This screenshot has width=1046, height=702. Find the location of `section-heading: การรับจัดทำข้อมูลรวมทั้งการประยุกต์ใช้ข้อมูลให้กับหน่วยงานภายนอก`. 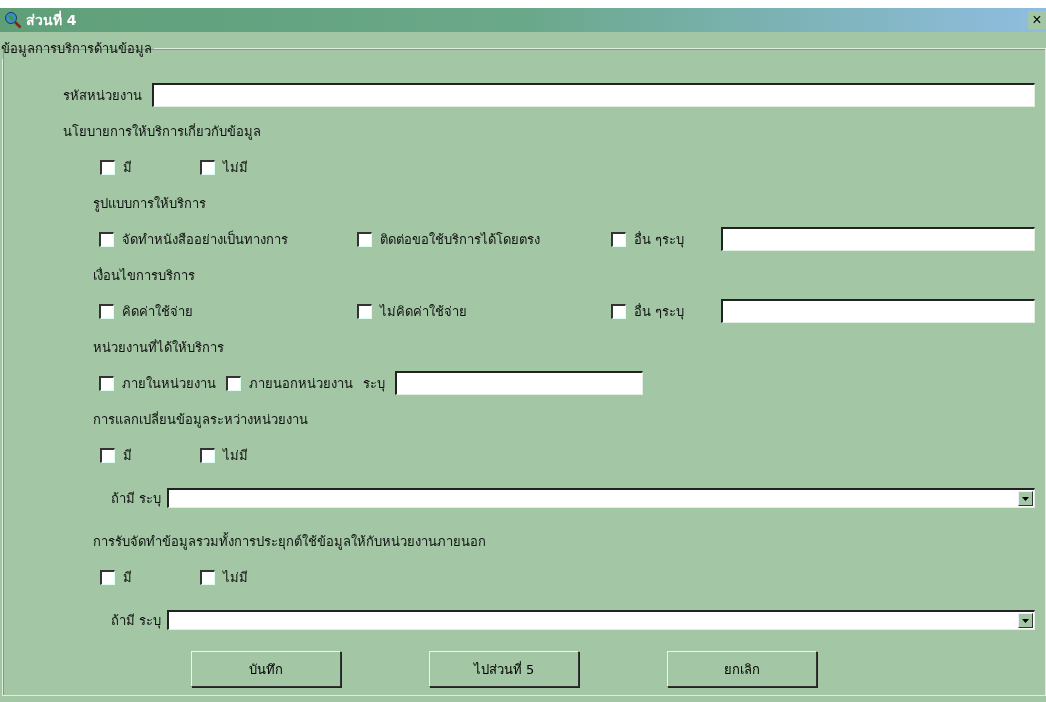

section-heading: การรับจัดทำข้อมูลรวมทั้งการประยุกต์ใช้ข้อมูลให้กับหน่วยงานภายนอก is located at coordinates (289, 541).